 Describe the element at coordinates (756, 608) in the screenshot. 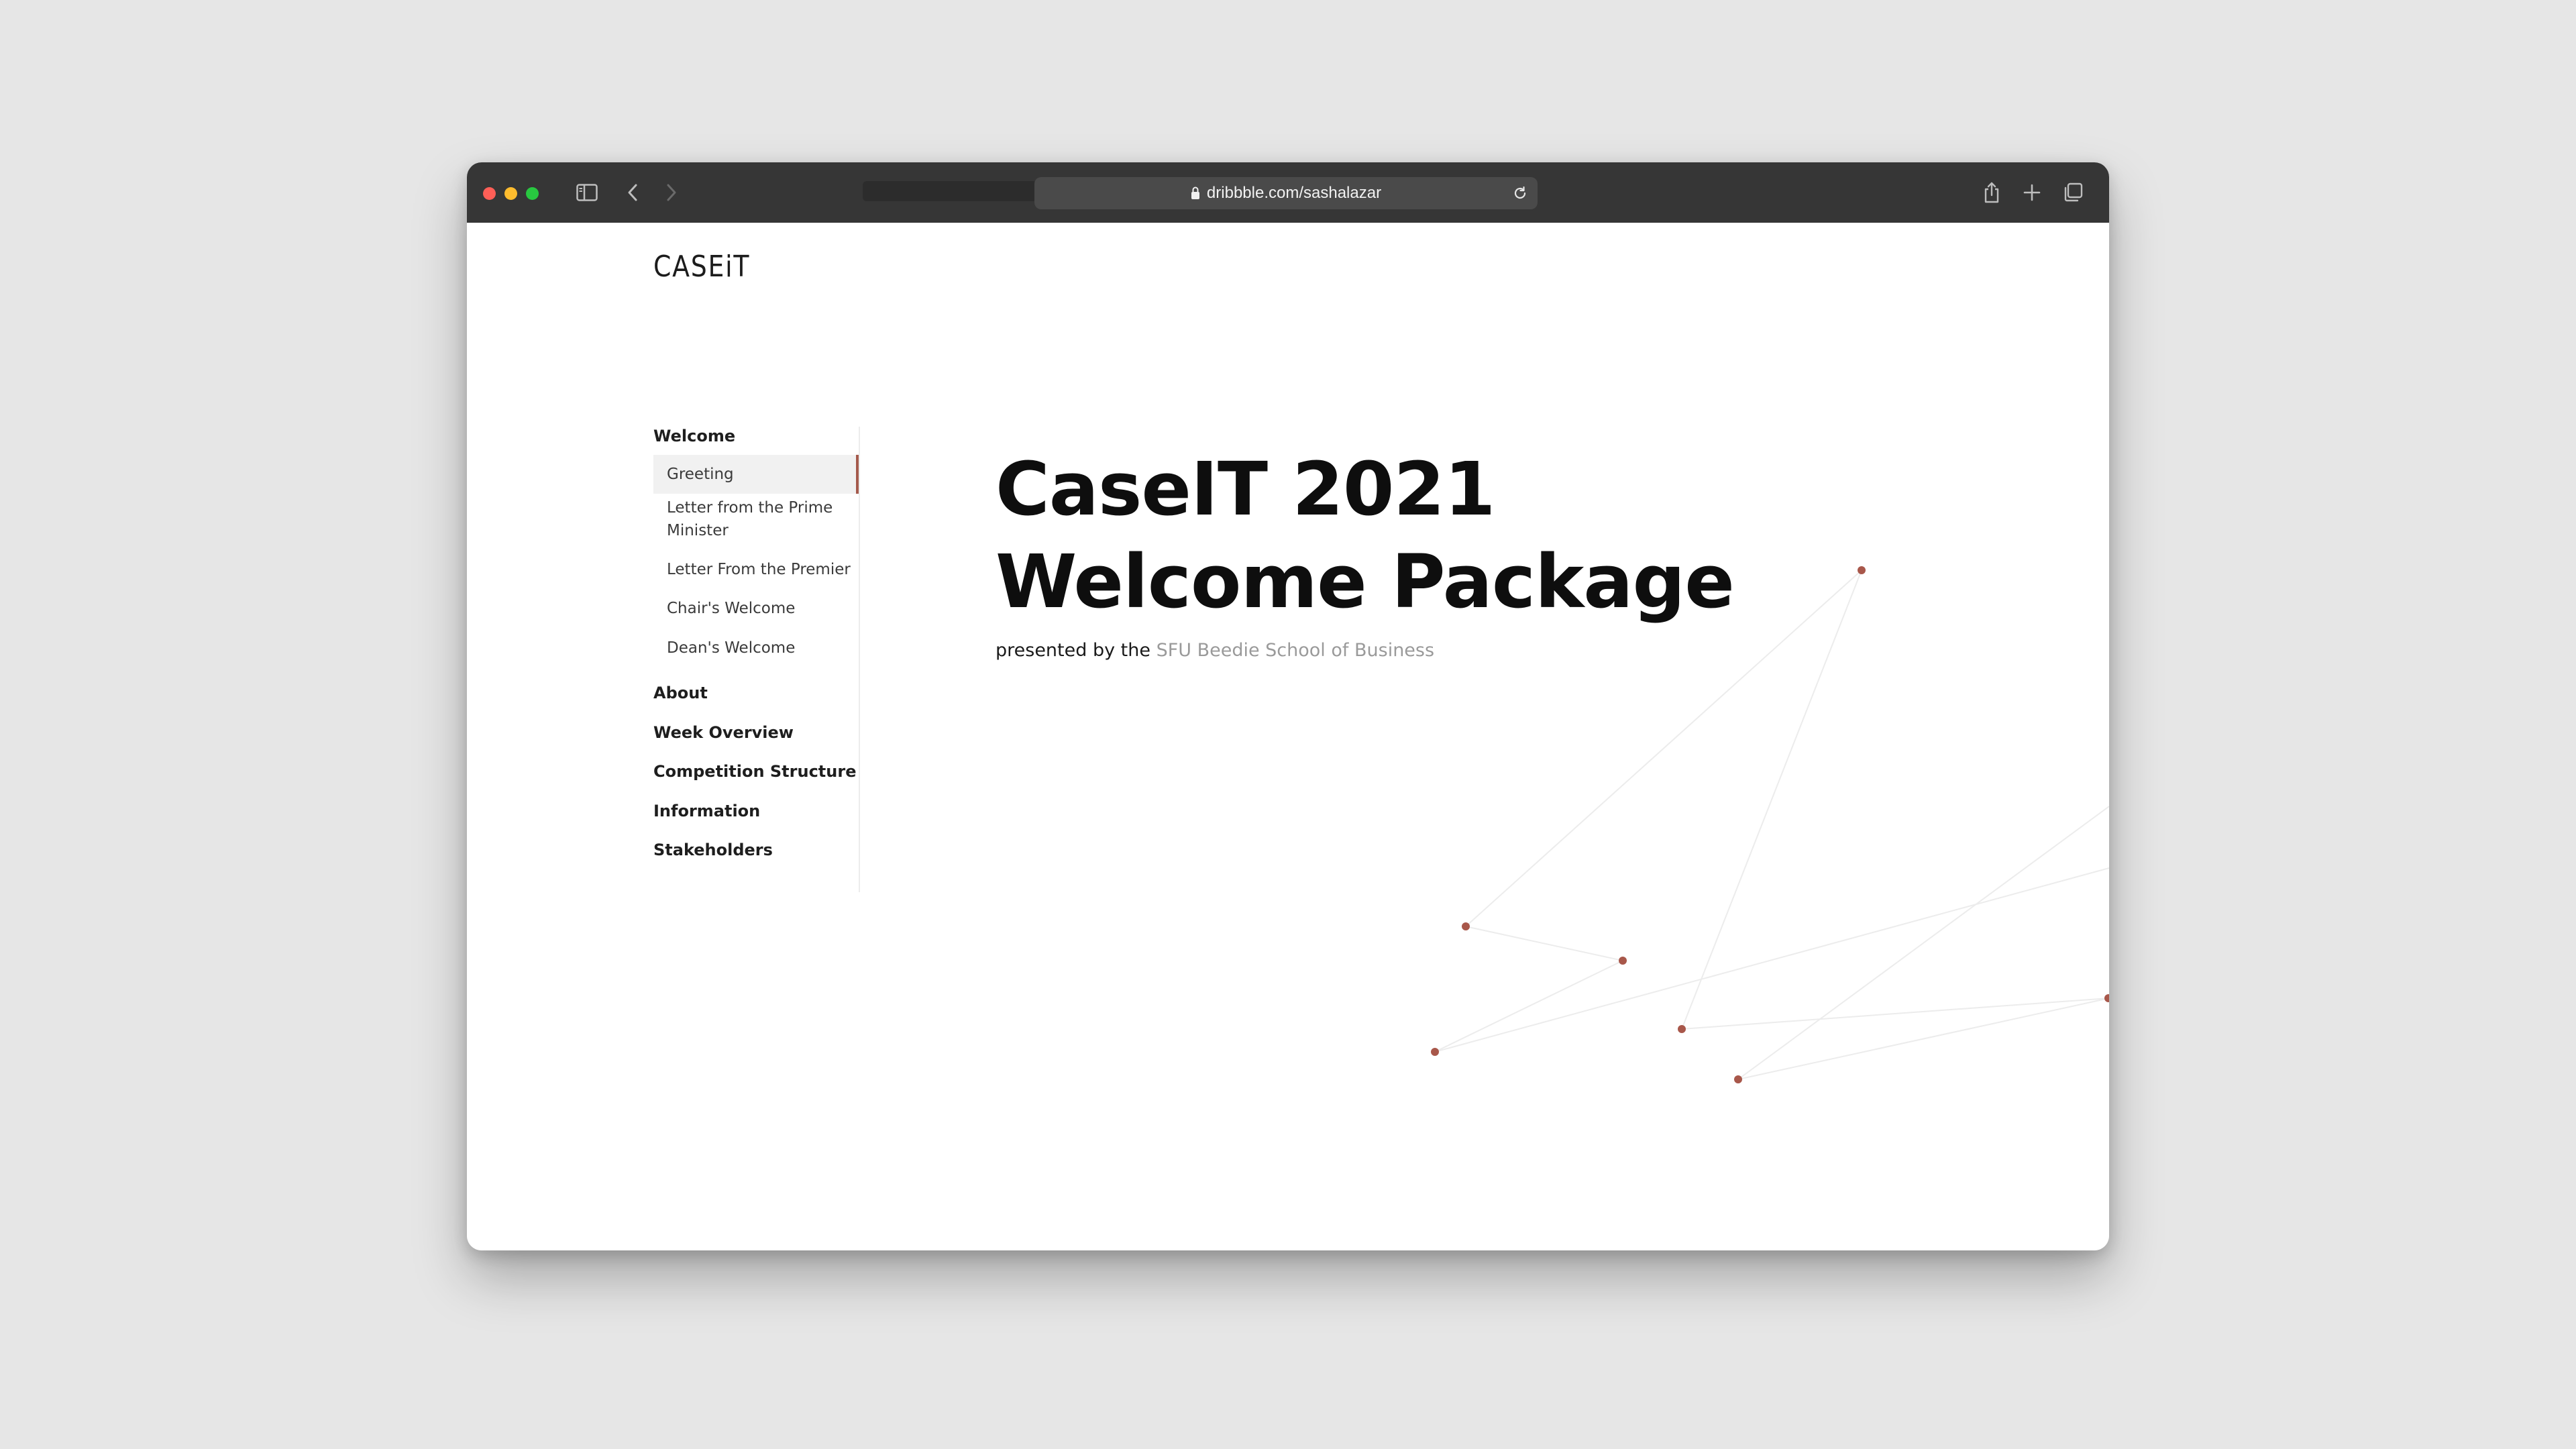

I see `nav-item-chairs-welcome: Chair's Welcome` at that location.